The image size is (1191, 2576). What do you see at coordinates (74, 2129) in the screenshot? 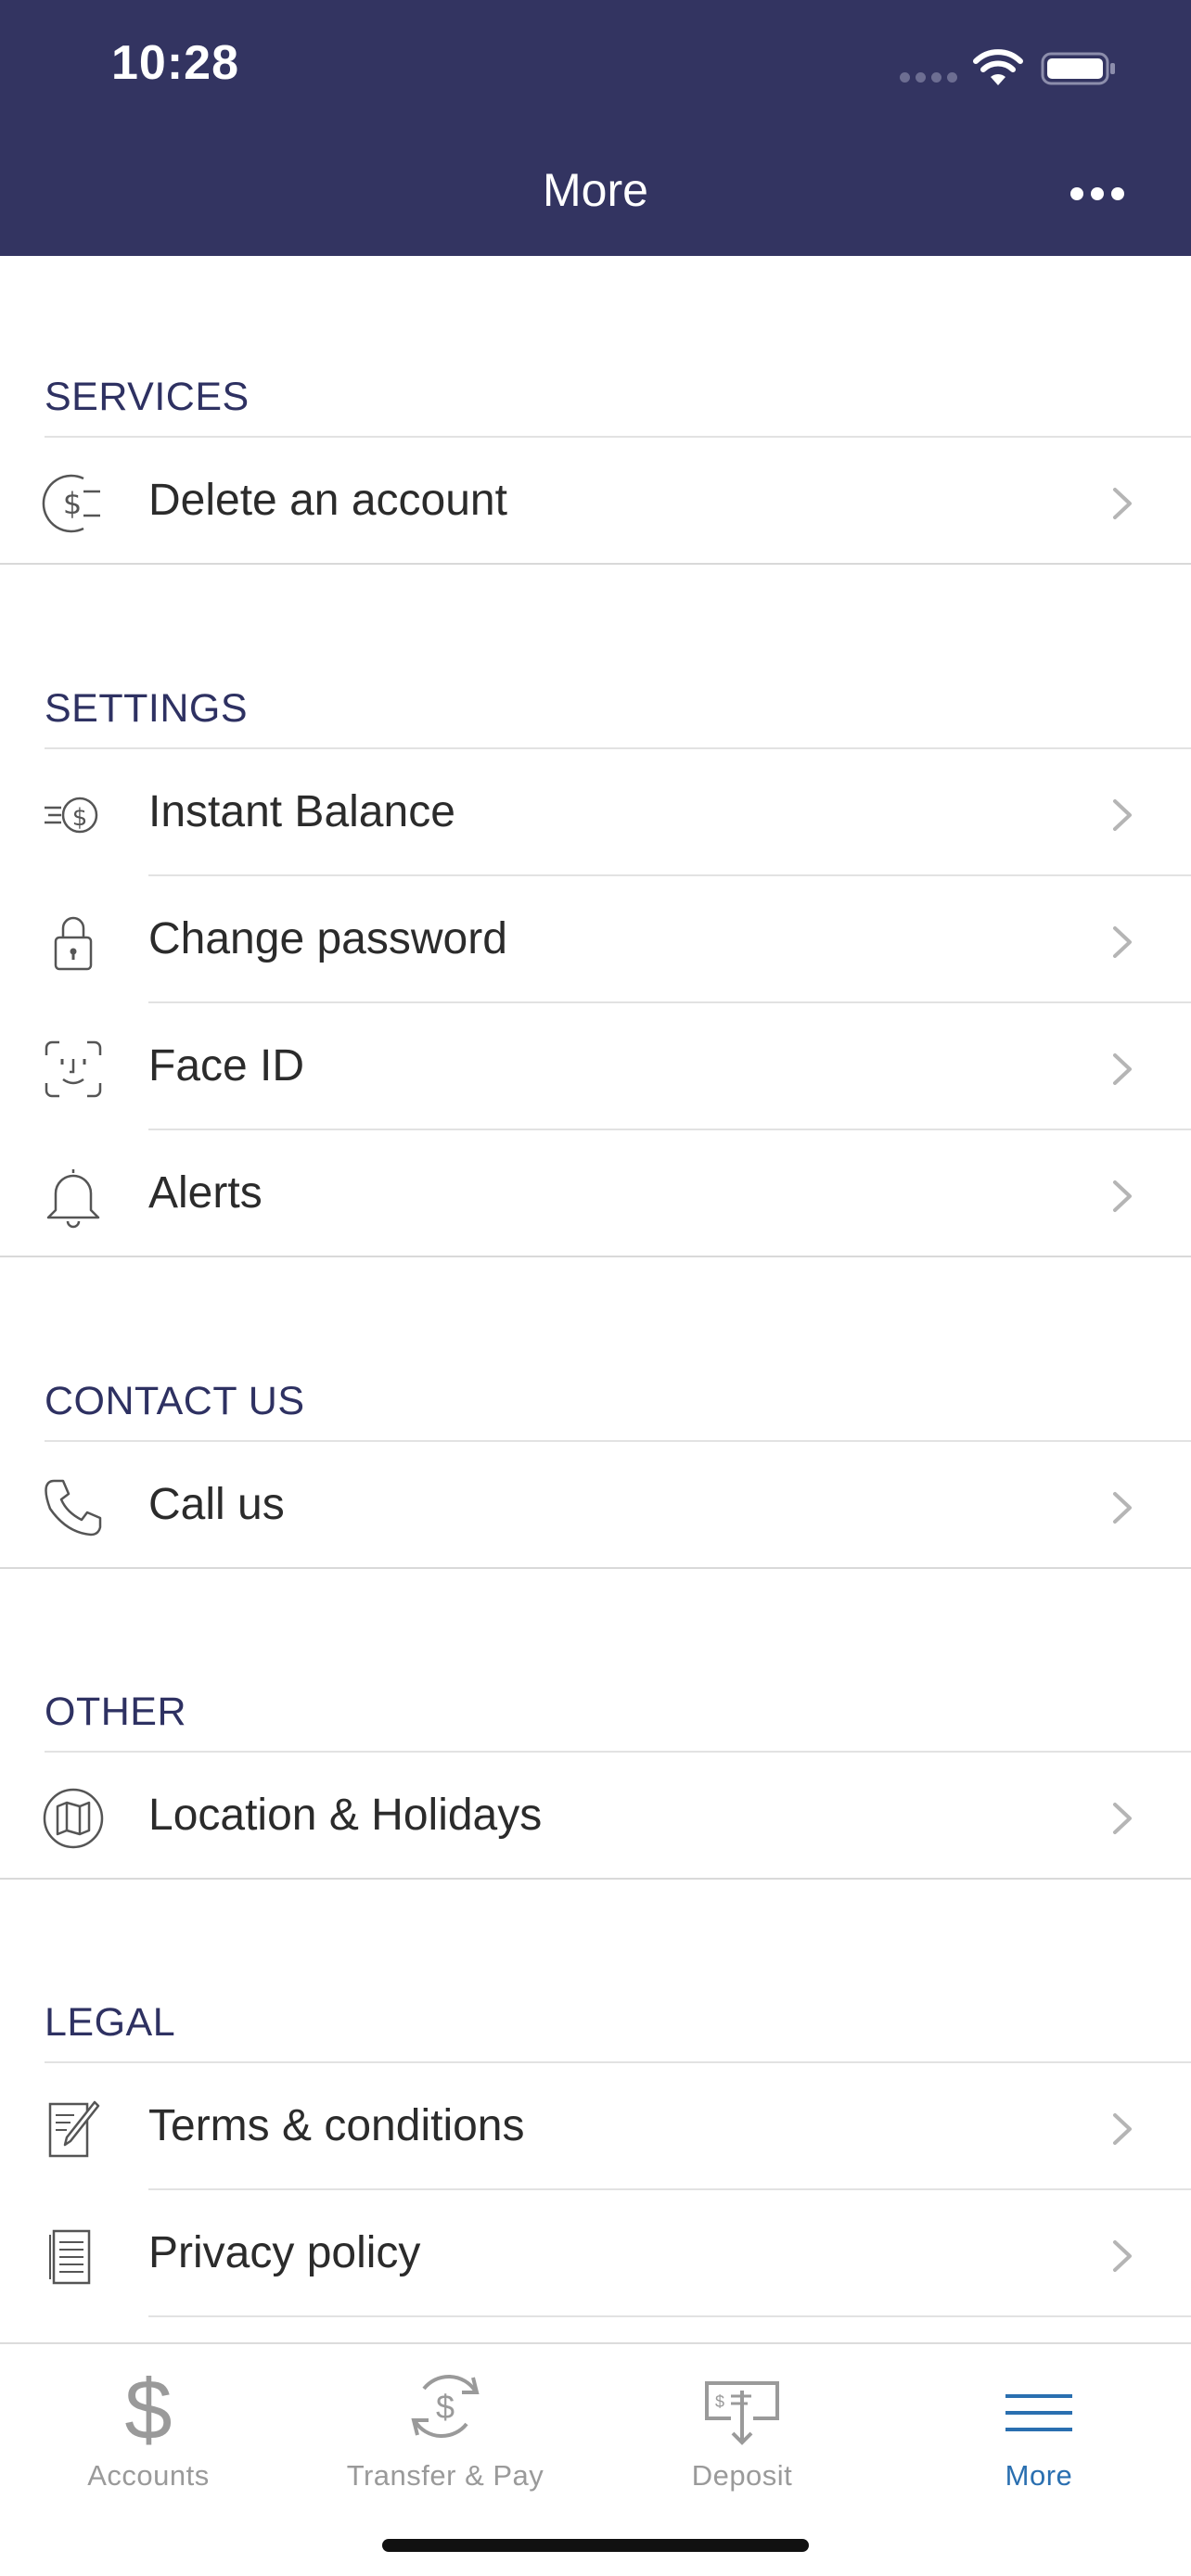
I see `document-pen-icon` at bounding box center [74, 2129].